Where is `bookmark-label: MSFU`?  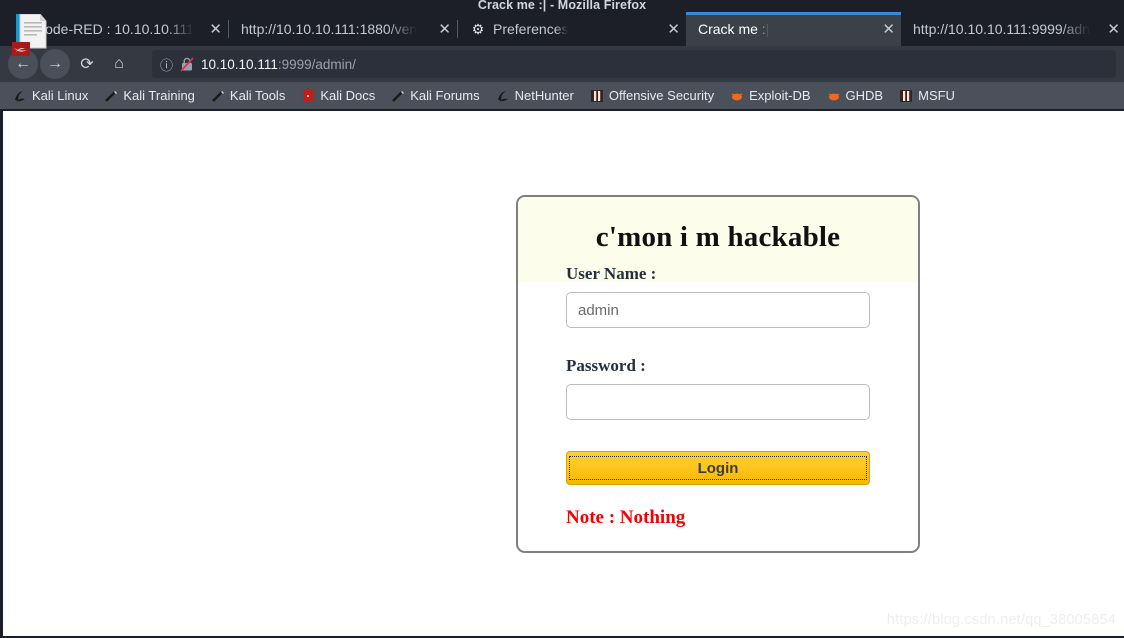 bookmark-label: MSFU is located at coordinates (936, 95).